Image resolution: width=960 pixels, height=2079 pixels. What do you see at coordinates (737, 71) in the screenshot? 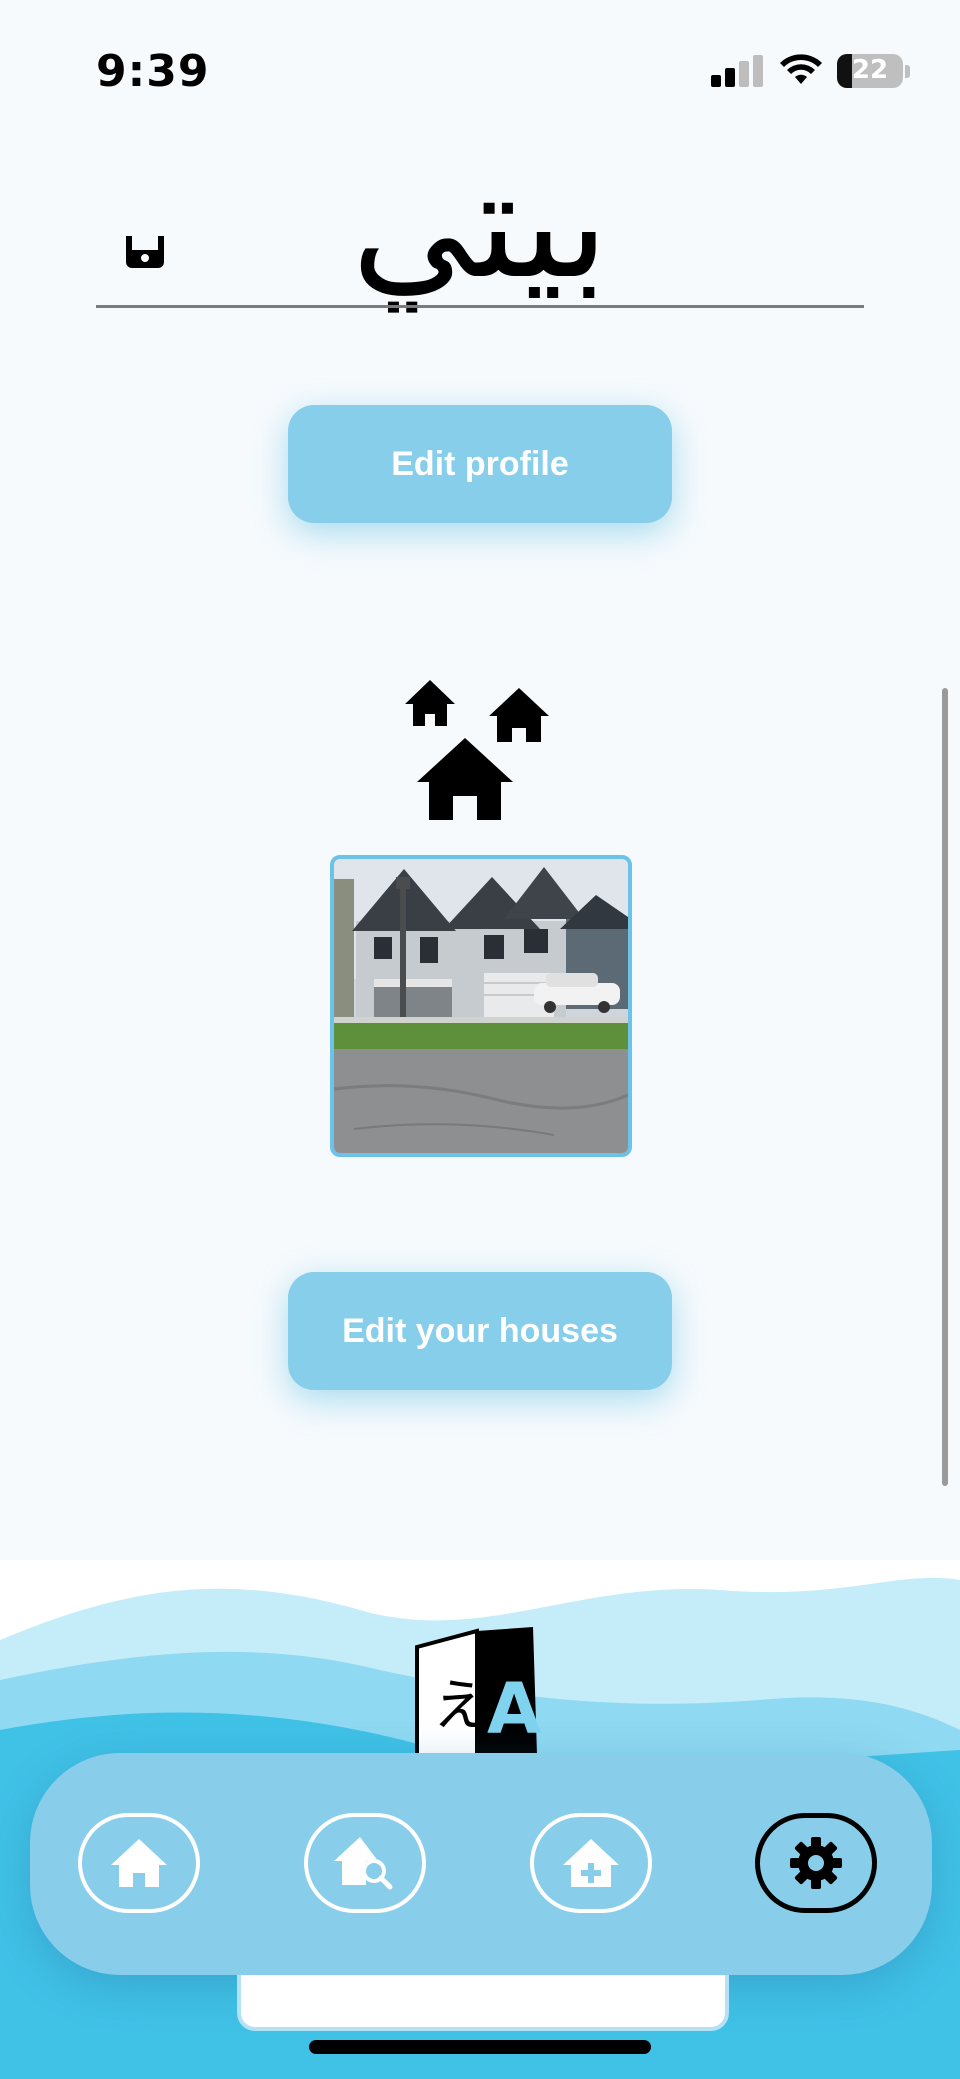
I see `cellular-signal-icon` at bounding box center [737, 71].